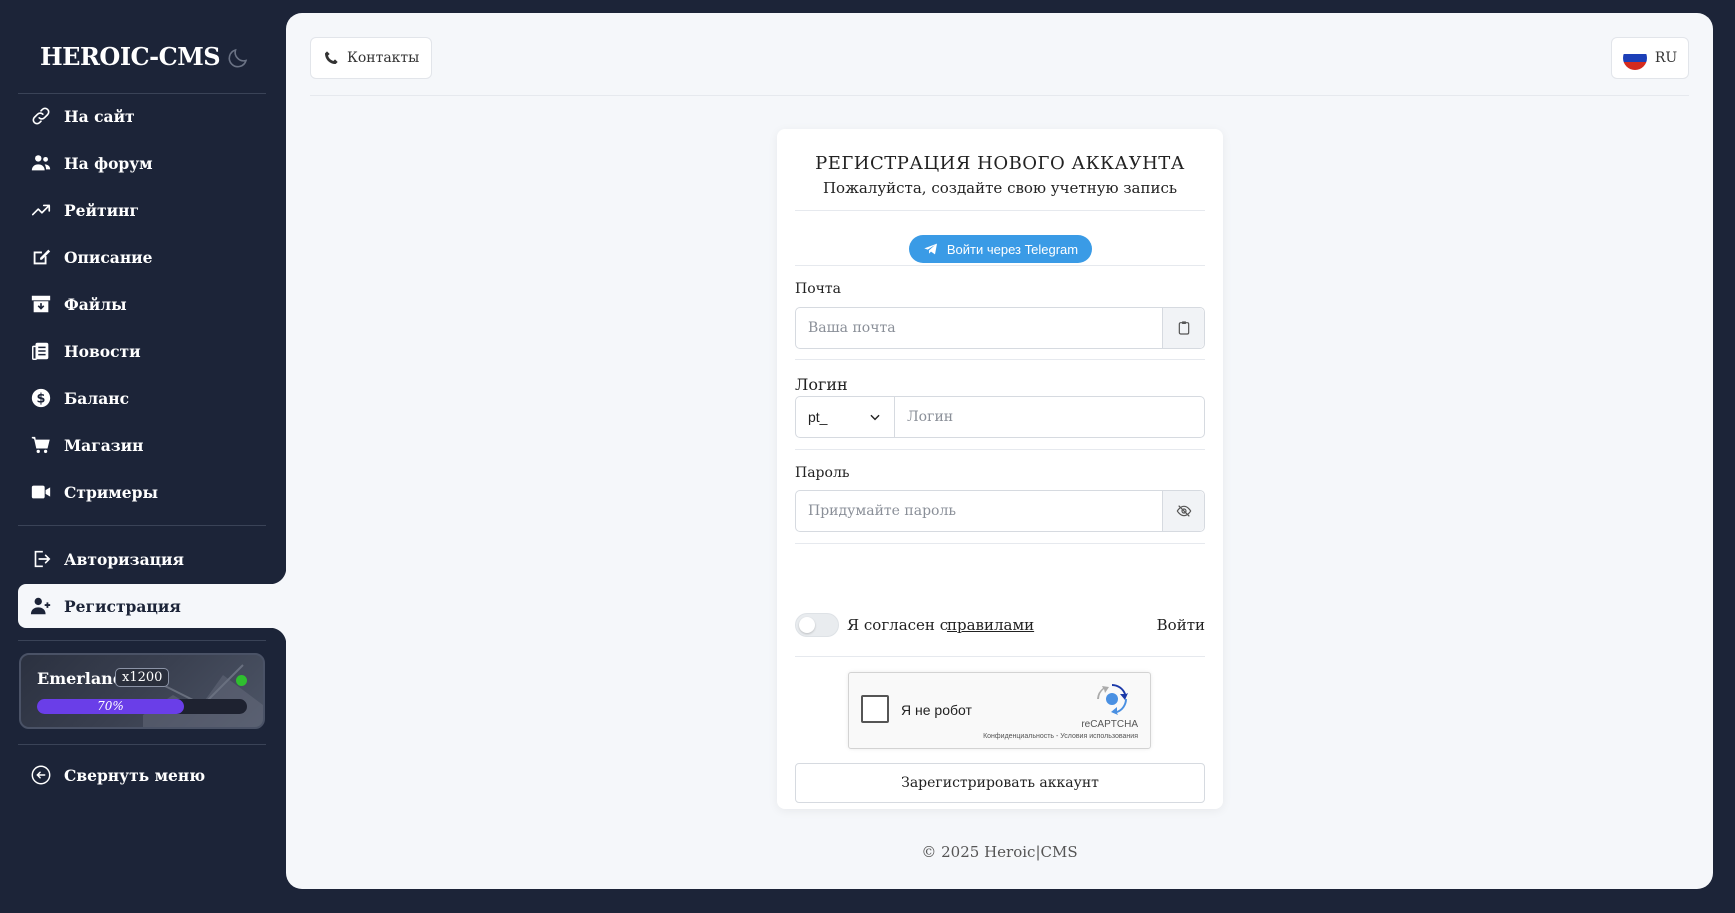  What do you see at coordinates (124, 559) in the screenshot?
I see `sidebar-item-label: Авторизация` at bounding box center [124, 559].